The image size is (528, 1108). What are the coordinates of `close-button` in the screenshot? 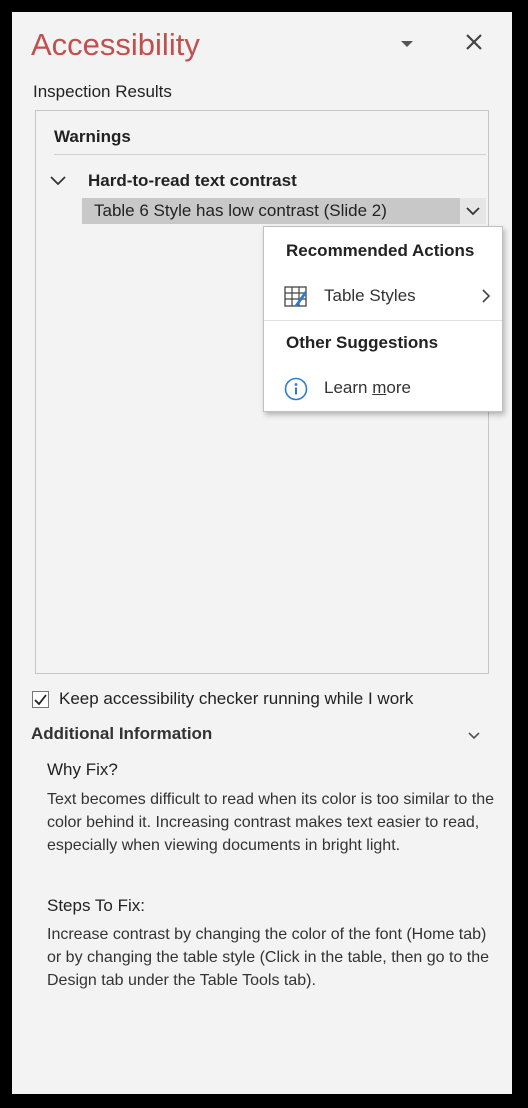 It's located at (474, 42).